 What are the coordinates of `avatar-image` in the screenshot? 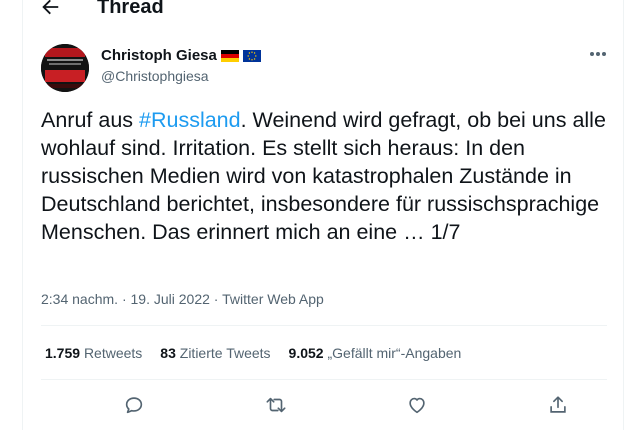 It's located at (65, 68).